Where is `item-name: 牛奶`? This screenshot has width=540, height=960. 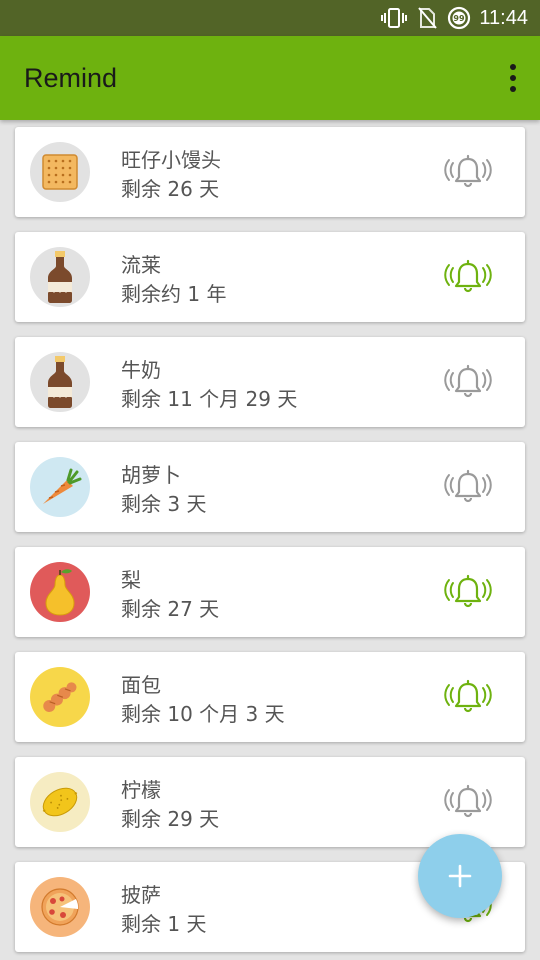 item-name: 牛奶 is located at coordinates (141, 370).